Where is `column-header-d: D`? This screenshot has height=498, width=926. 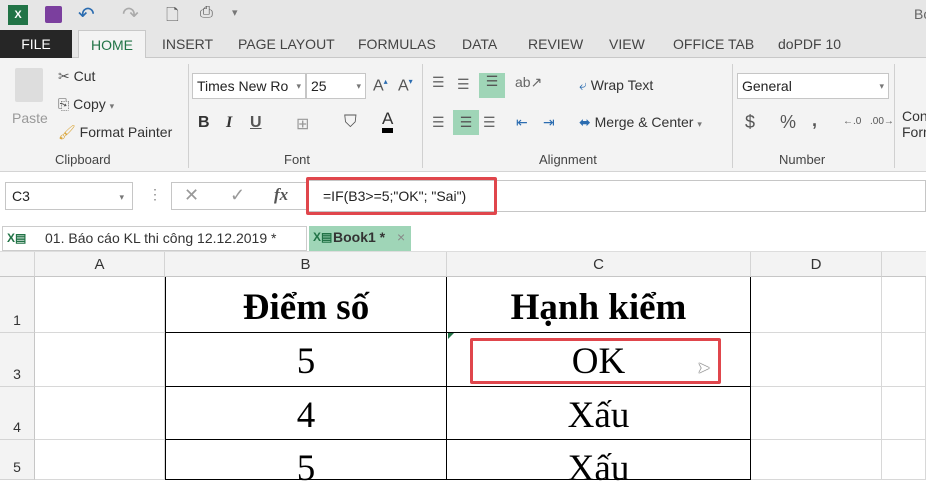
column-header-d: D is located at coordinates (816, 264).